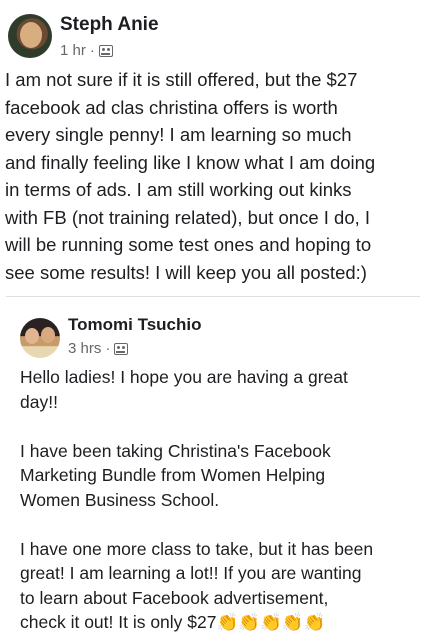 The height and width of the screenshot is (640, 426). Describe the element at coordinates (213, 30) in the screenshot. I see `post-header: Steph Anie 1 hr ·` at that location.